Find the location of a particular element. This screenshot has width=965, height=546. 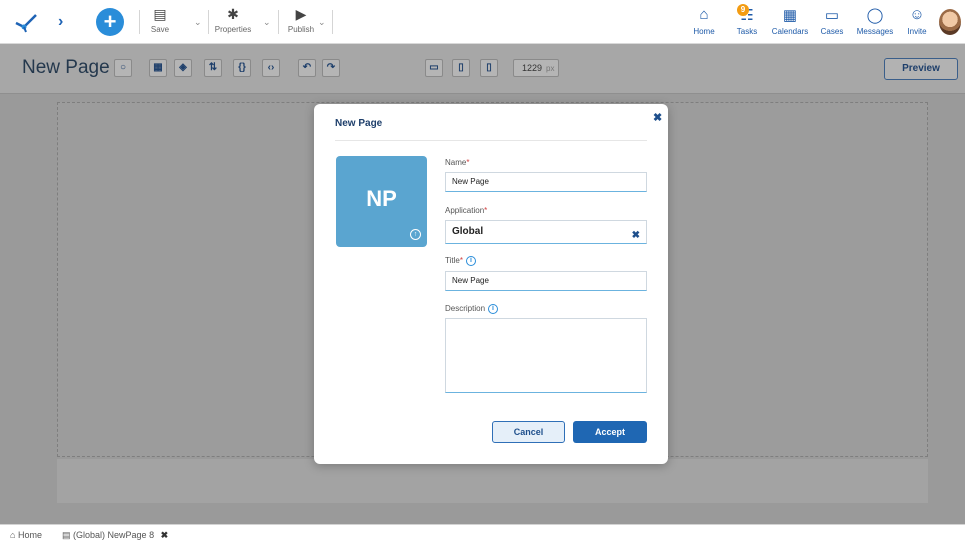

undo-icon: ↶ is located at coordinates (307, 68).